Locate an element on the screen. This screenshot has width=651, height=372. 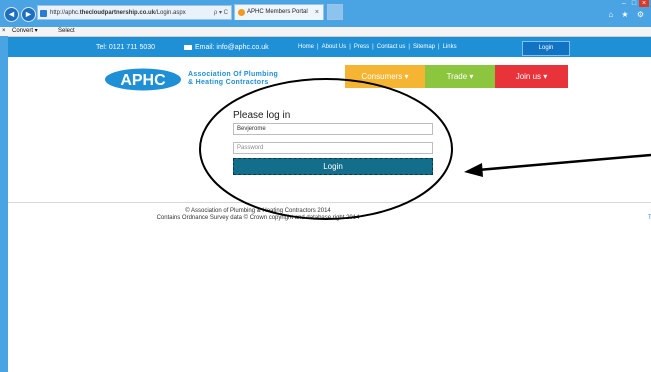
nav-link-home: Home is located at coordinates (306, 47).